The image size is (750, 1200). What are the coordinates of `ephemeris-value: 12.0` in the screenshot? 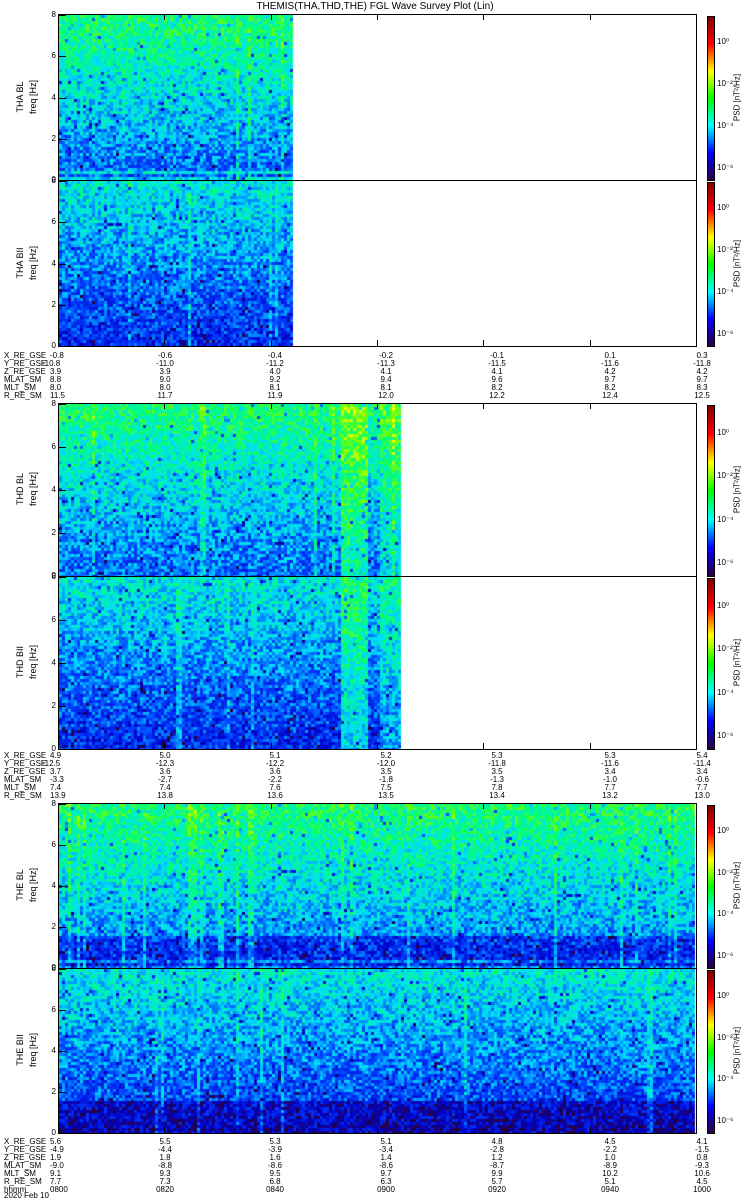 It's located at (386, 395).